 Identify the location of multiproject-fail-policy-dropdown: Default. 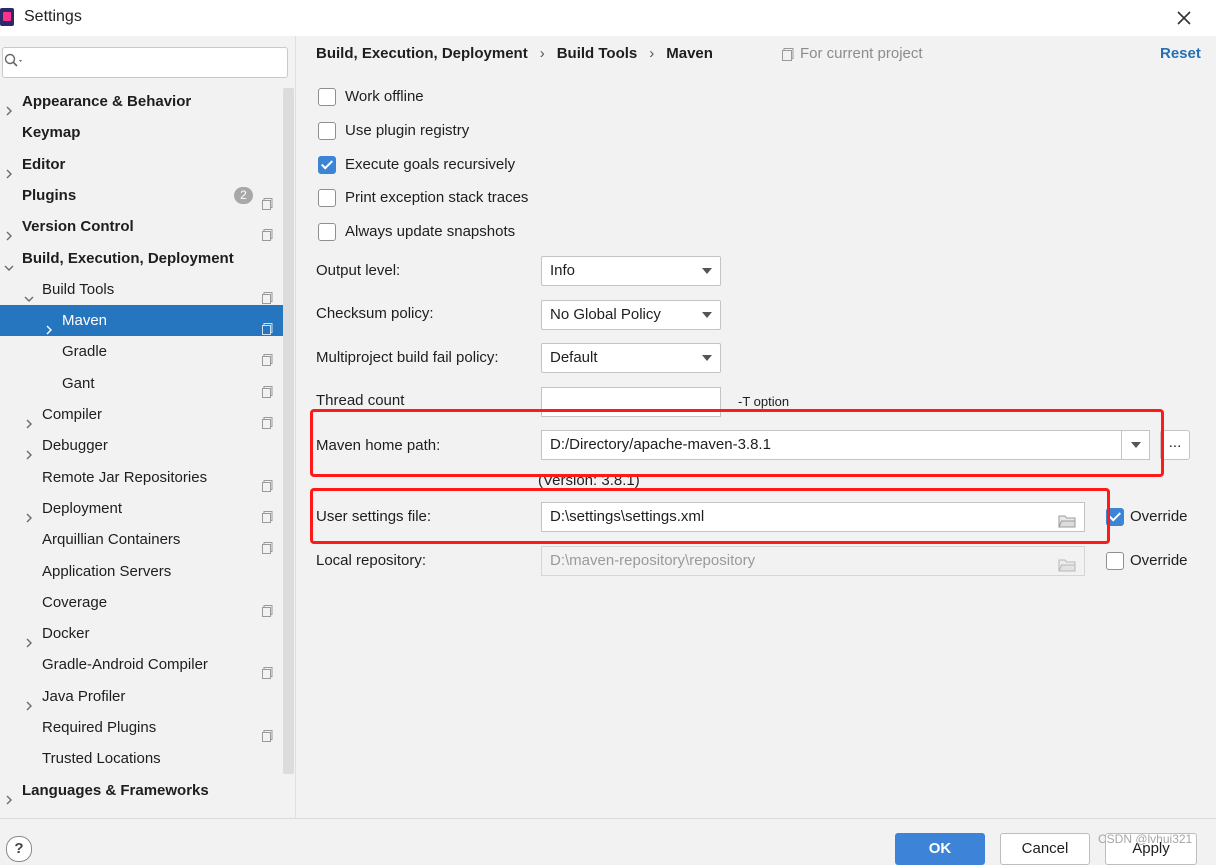
(631, 358).